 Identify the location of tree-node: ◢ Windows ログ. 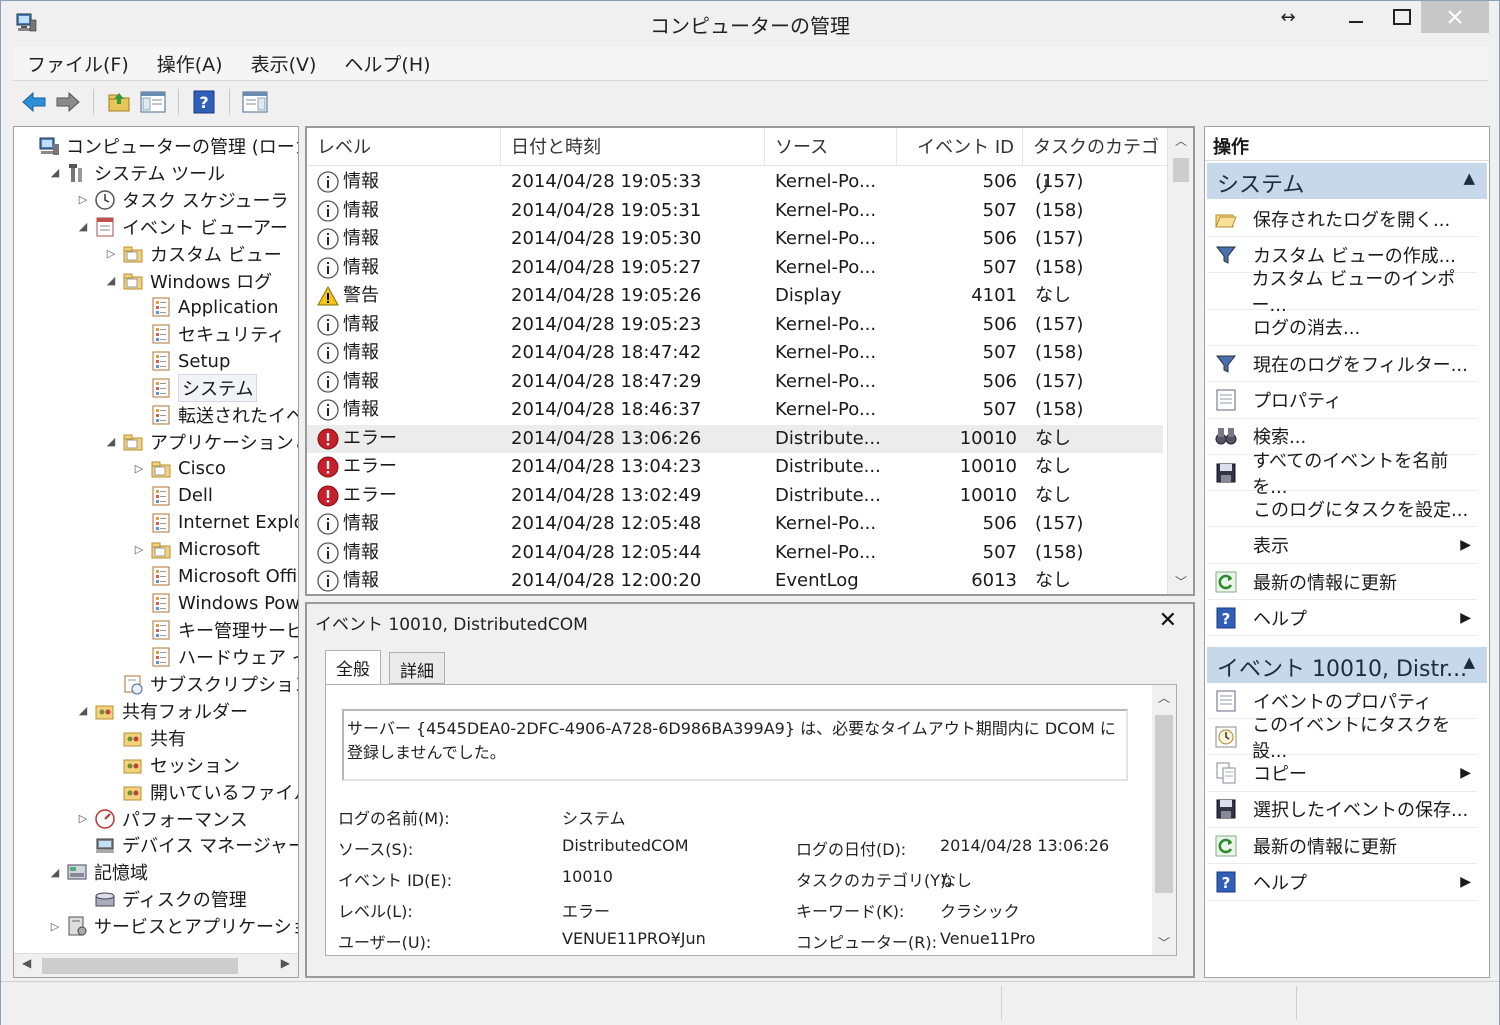
(188, 281).